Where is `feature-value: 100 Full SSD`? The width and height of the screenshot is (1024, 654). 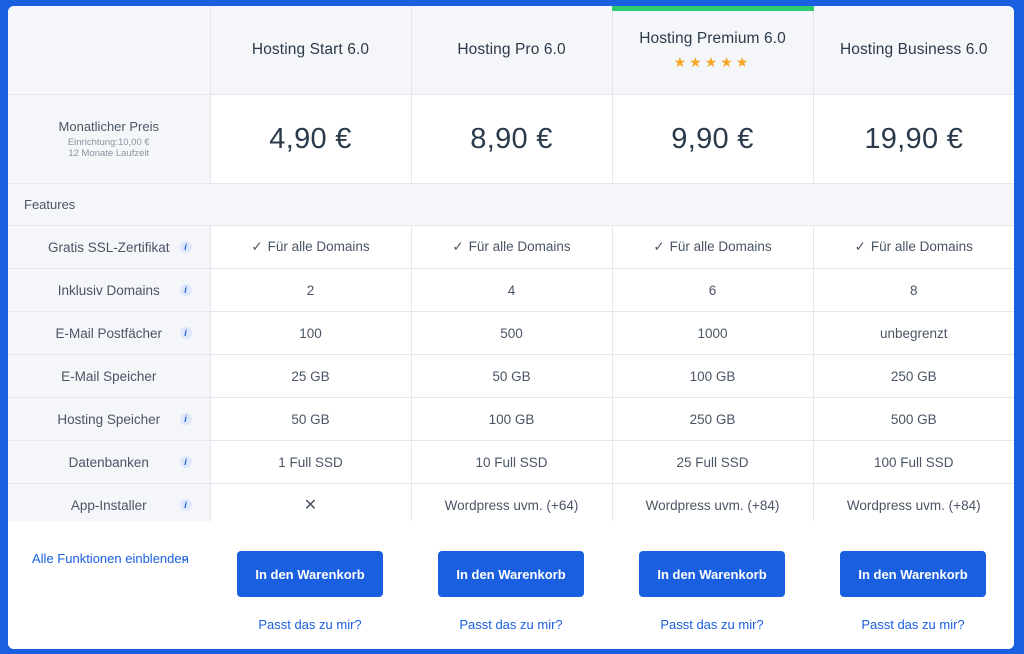
feature-value: 100 Full SSD is located at coordinates (913, 462).